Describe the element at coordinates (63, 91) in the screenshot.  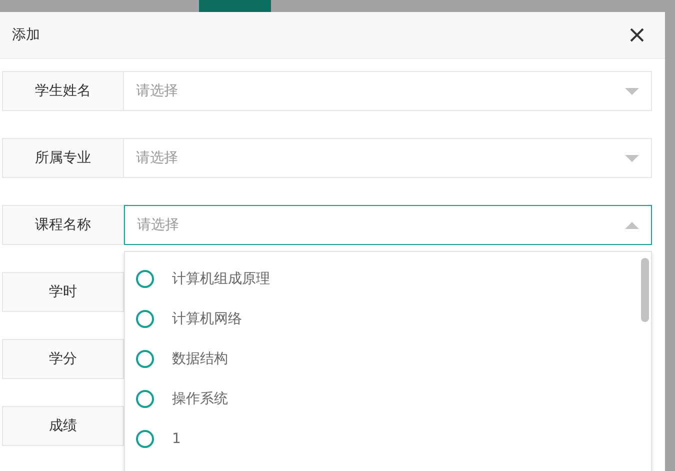
I see `field-label: 学生姓名` at that location.